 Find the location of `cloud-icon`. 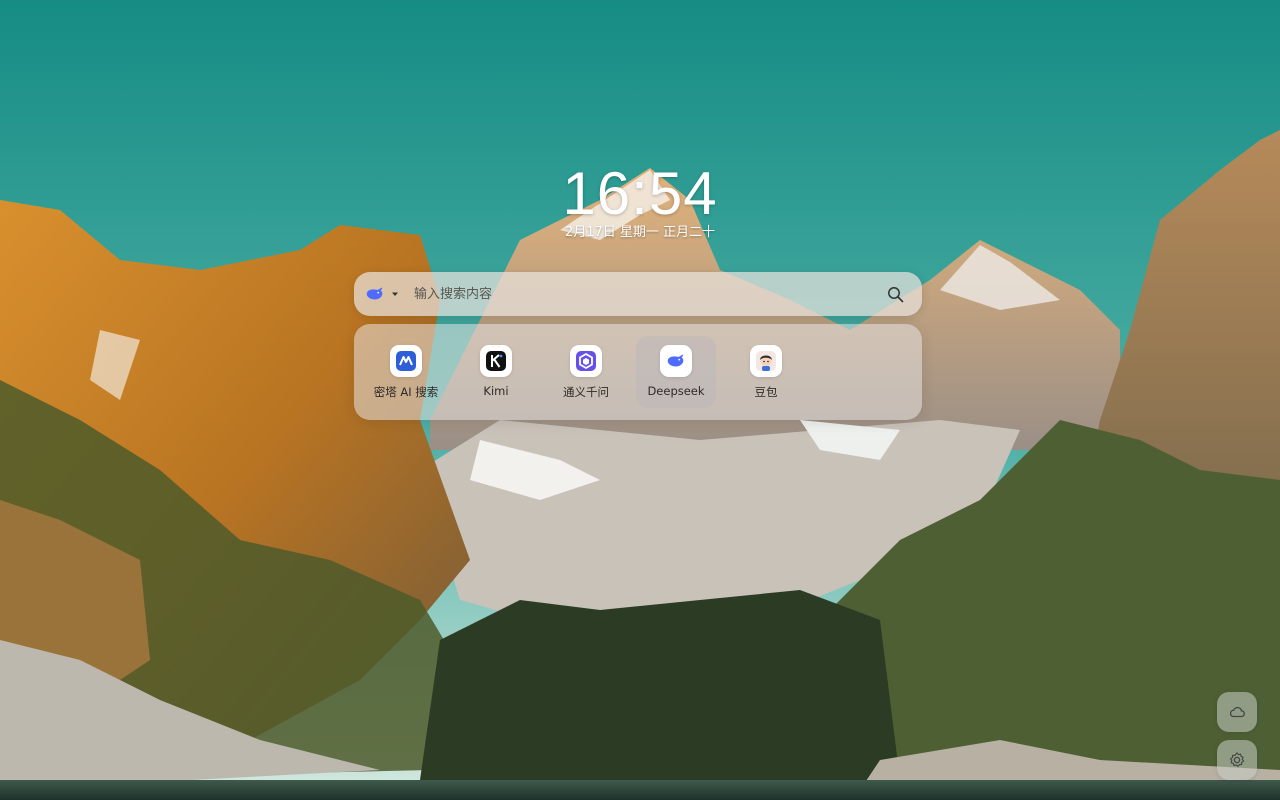

cloud-icon is located at coordinates (1237, 712).